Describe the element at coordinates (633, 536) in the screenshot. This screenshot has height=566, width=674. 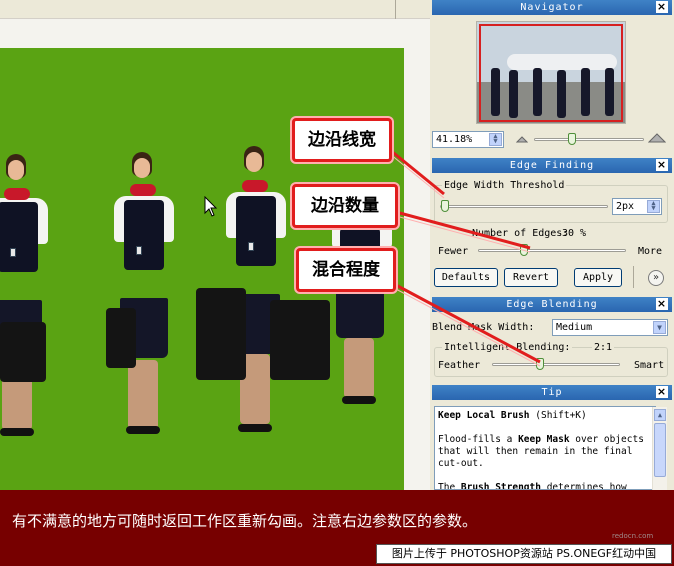
I see `site-watermark: redocn.com` at that location.